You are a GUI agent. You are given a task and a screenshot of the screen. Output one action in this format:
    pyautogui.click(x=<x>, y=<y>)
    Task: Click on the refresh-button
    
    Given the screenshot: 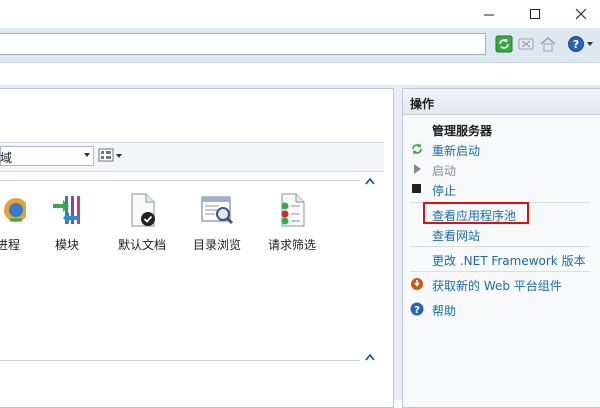 What is the action you would take?
    pyautogui.click(x=504, y=44)
    